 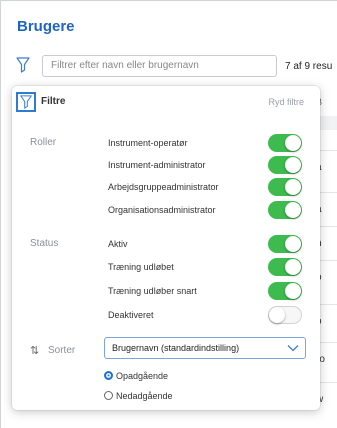 What do you see at coordinates (309, 66) in the screenshot?
I see `result-count: 7 af 9 resu` at bounding box center [309, 66].